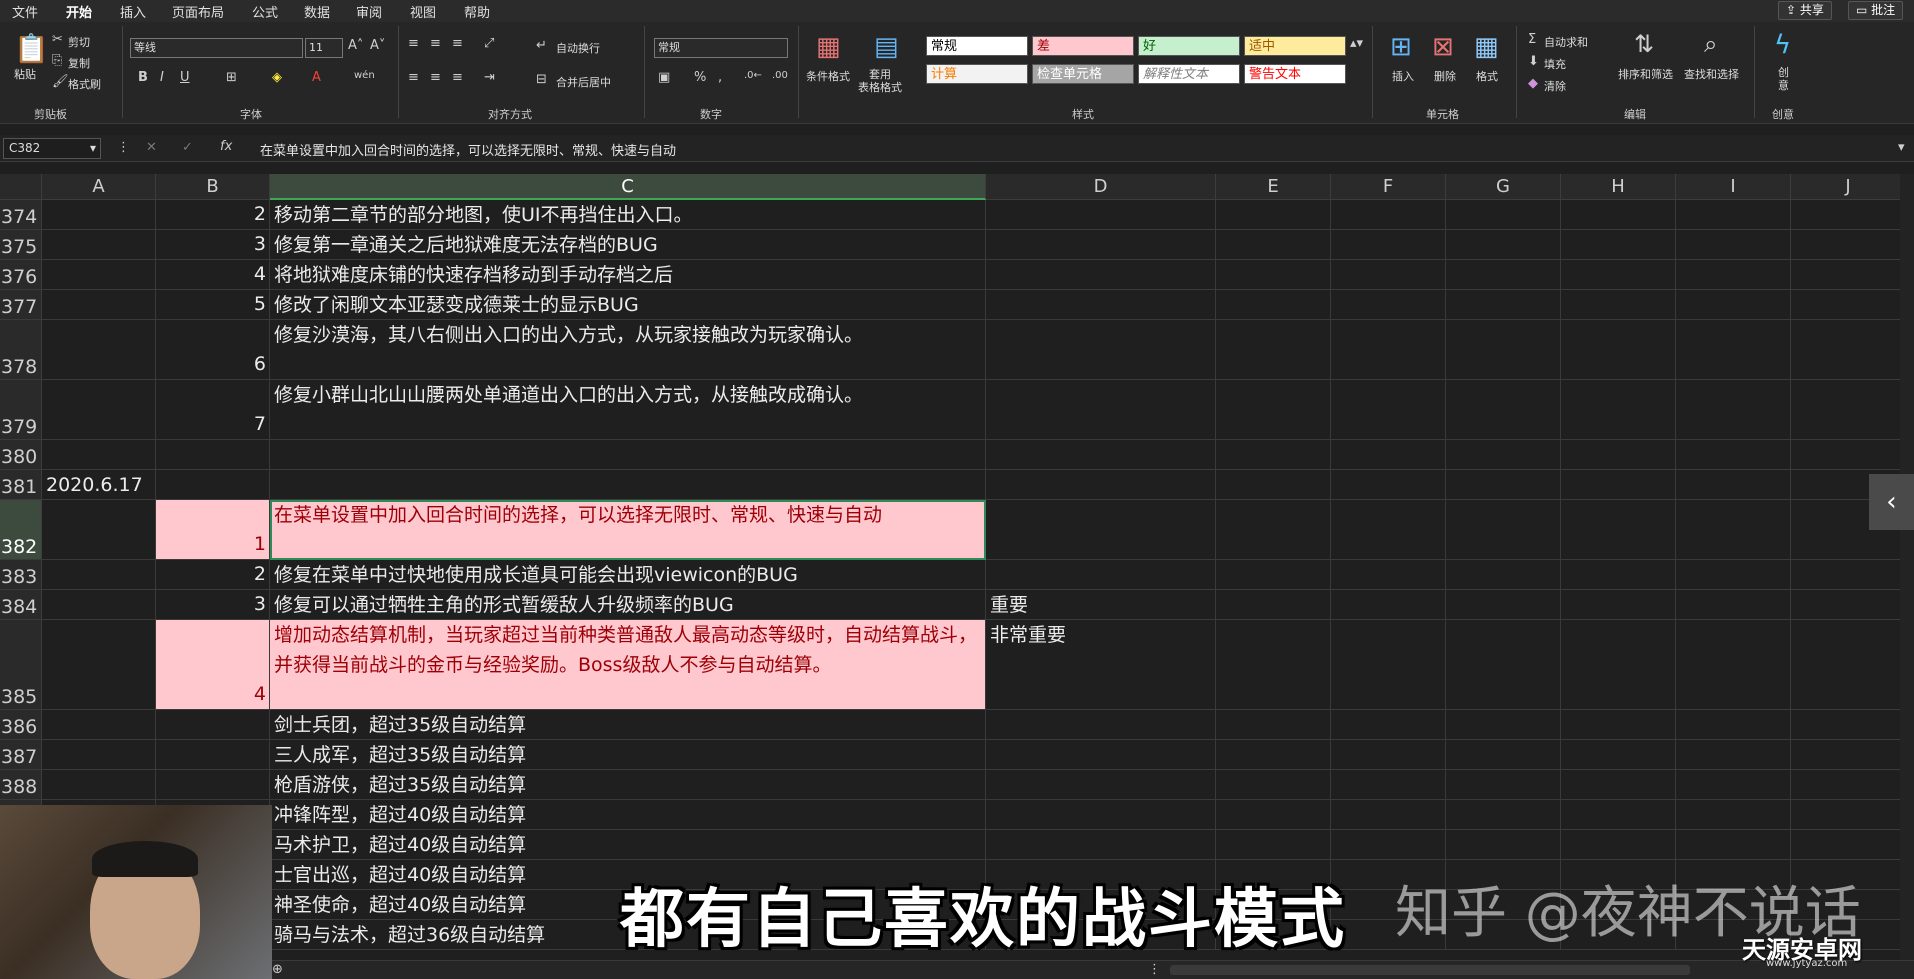 This screenshot has height=979, width=1914. I want to click on cell-f390, so click(1388, 845).